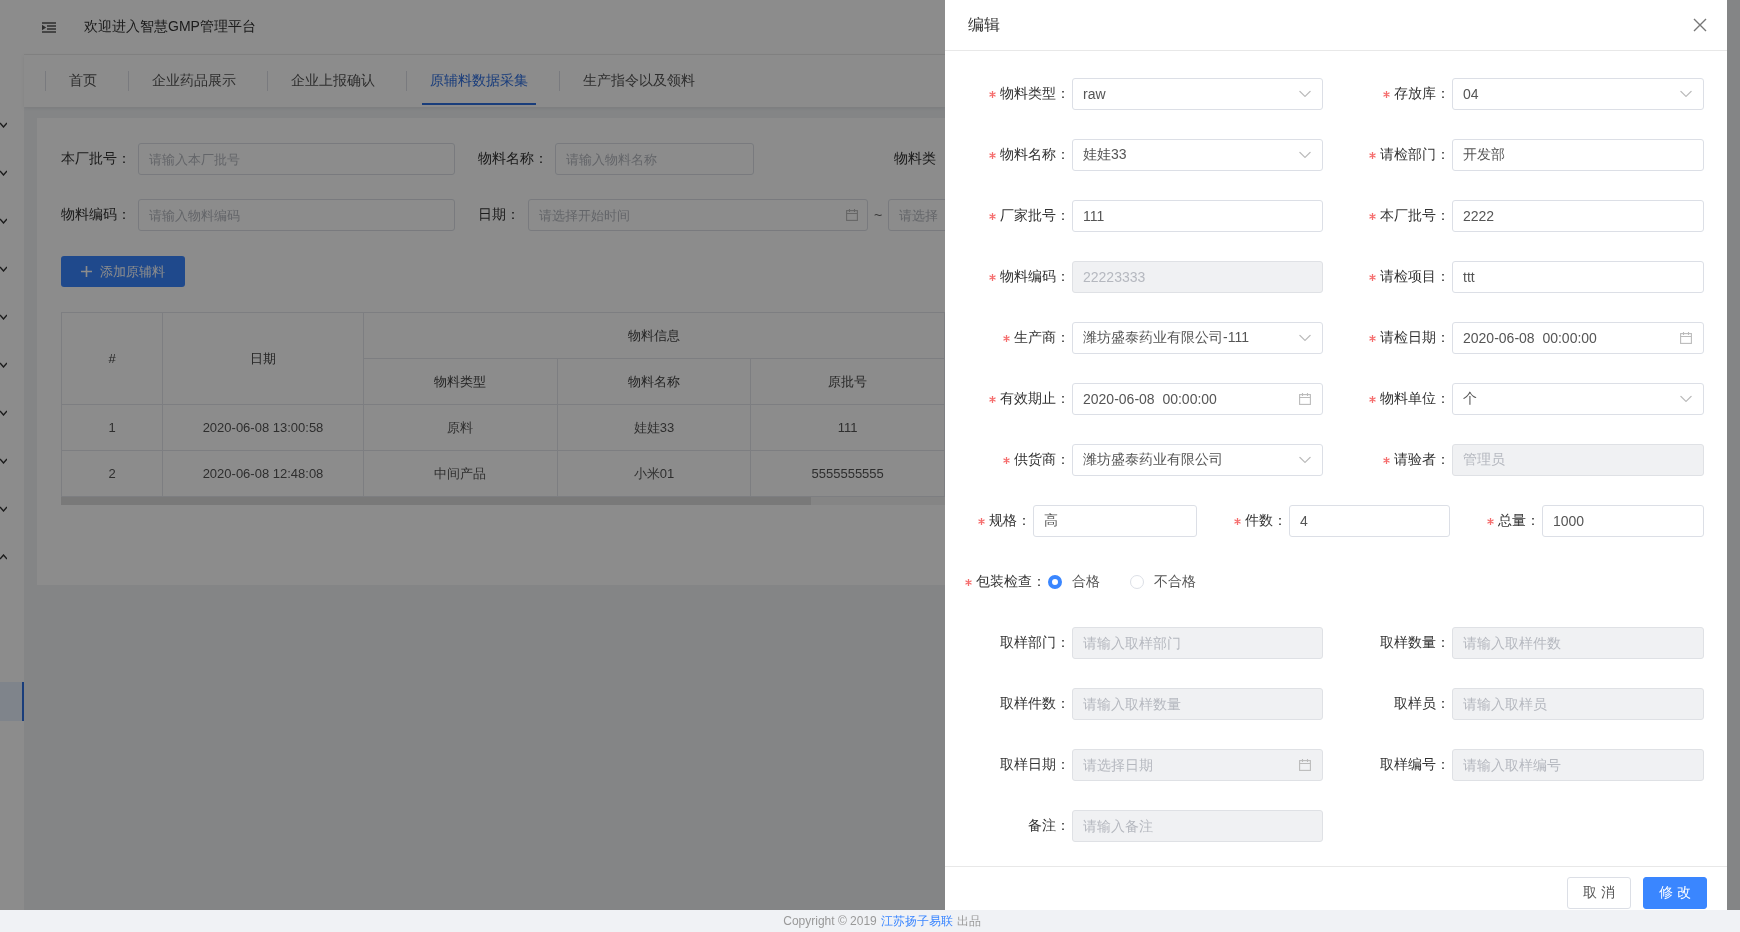 This screenshot has height=932, width=1740. What do you see at coordinates (460, 473) in the screenshot?
I see `table-cell: 中间产品` at bounding box center [460, 473].